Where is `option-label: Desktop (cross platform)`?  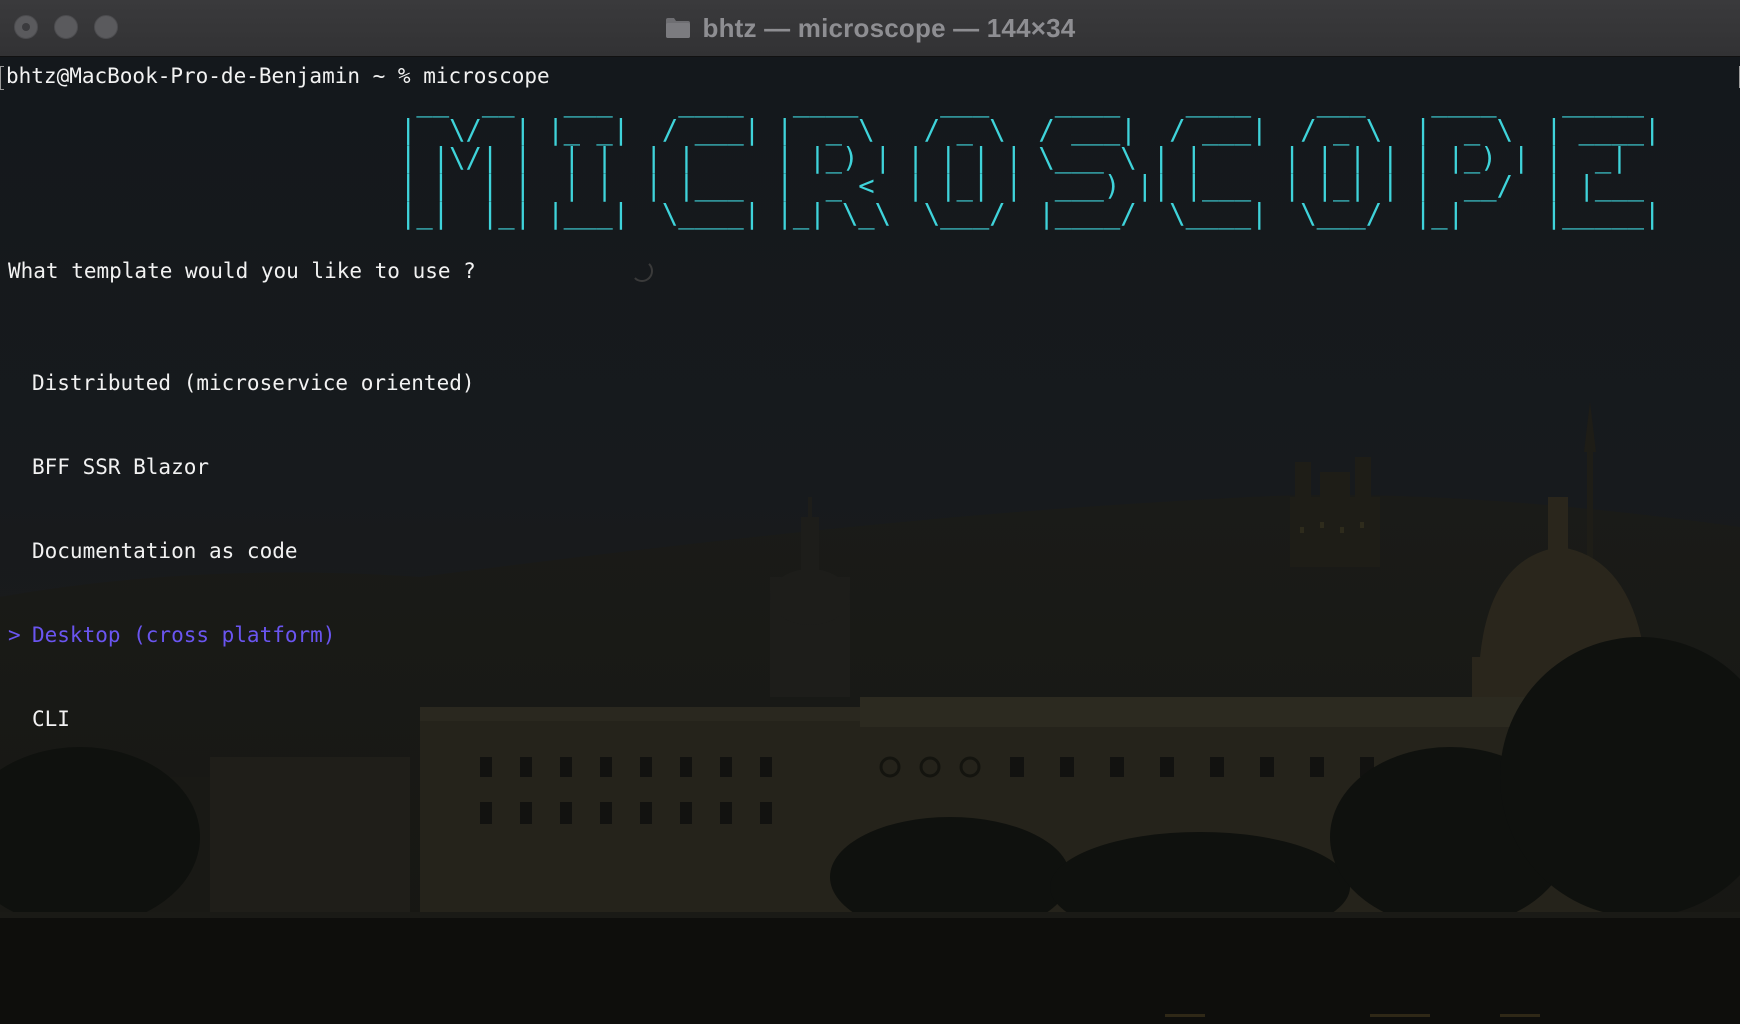
option-label: Desktop (cross platform) is located at coordinates (184, 635).